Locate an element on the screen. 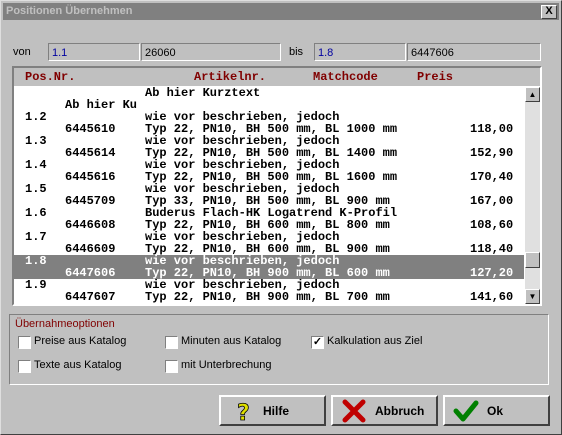 The image size is (562, 435). close-button: X is located at coordinates (549, 12).